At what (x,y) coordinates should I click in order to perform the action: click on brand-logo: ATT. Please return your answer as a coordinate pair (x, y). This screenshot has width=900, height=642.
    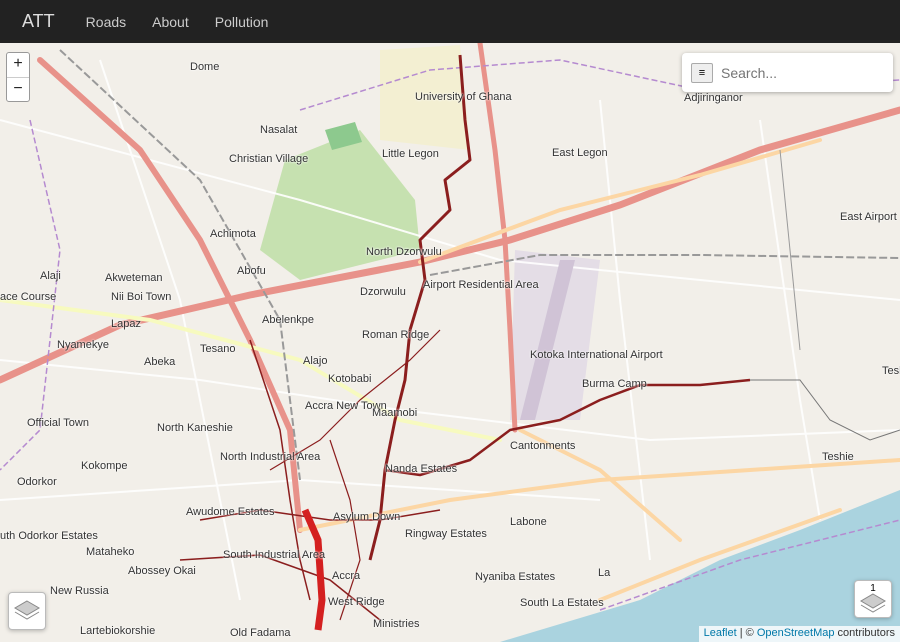
    Looking at the image, I should click on (38, 21).